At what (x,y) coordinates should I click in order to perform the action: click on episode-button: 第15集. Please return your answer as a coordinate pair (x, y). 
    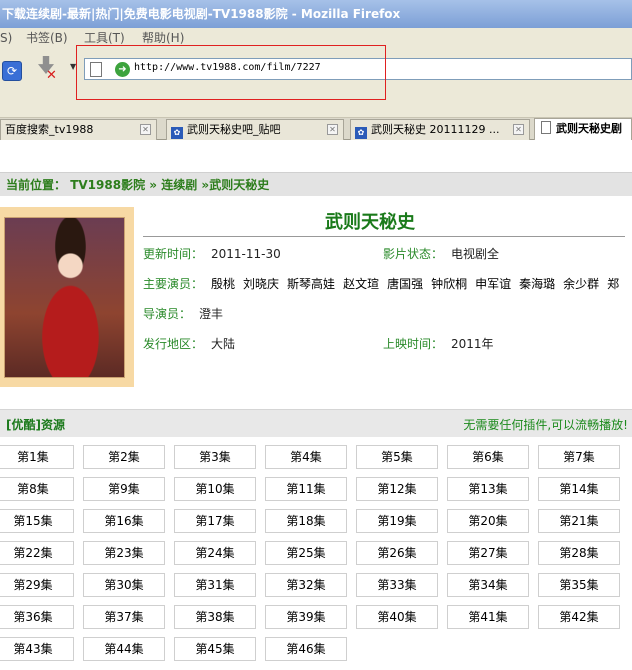
    Looking at the image, I should click on (37, 521).